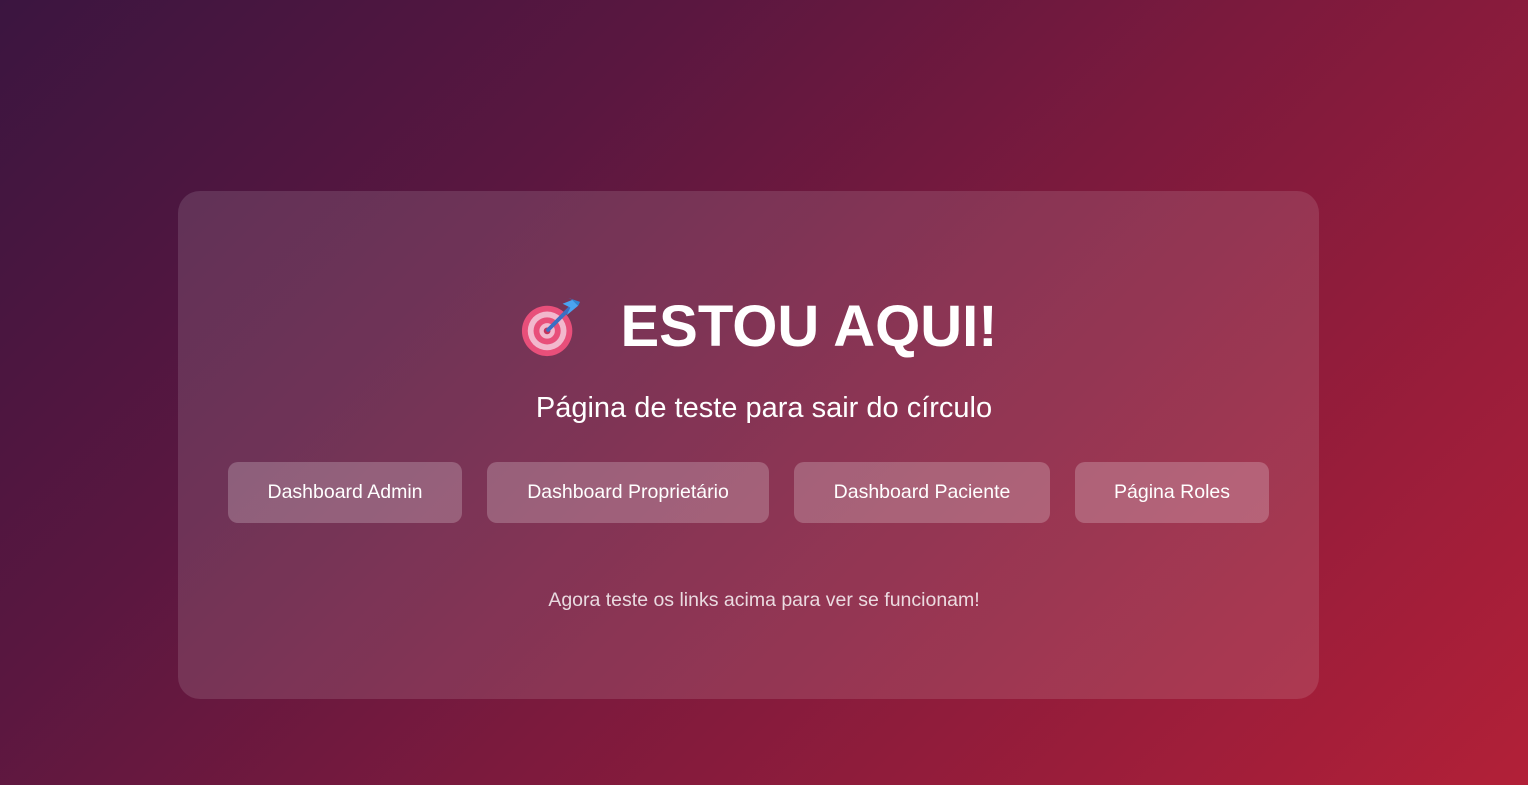 The height and width of the screenshot is (785, 1528). I want to click on page-title: ESTOU AQUI!, so click(809, 326).